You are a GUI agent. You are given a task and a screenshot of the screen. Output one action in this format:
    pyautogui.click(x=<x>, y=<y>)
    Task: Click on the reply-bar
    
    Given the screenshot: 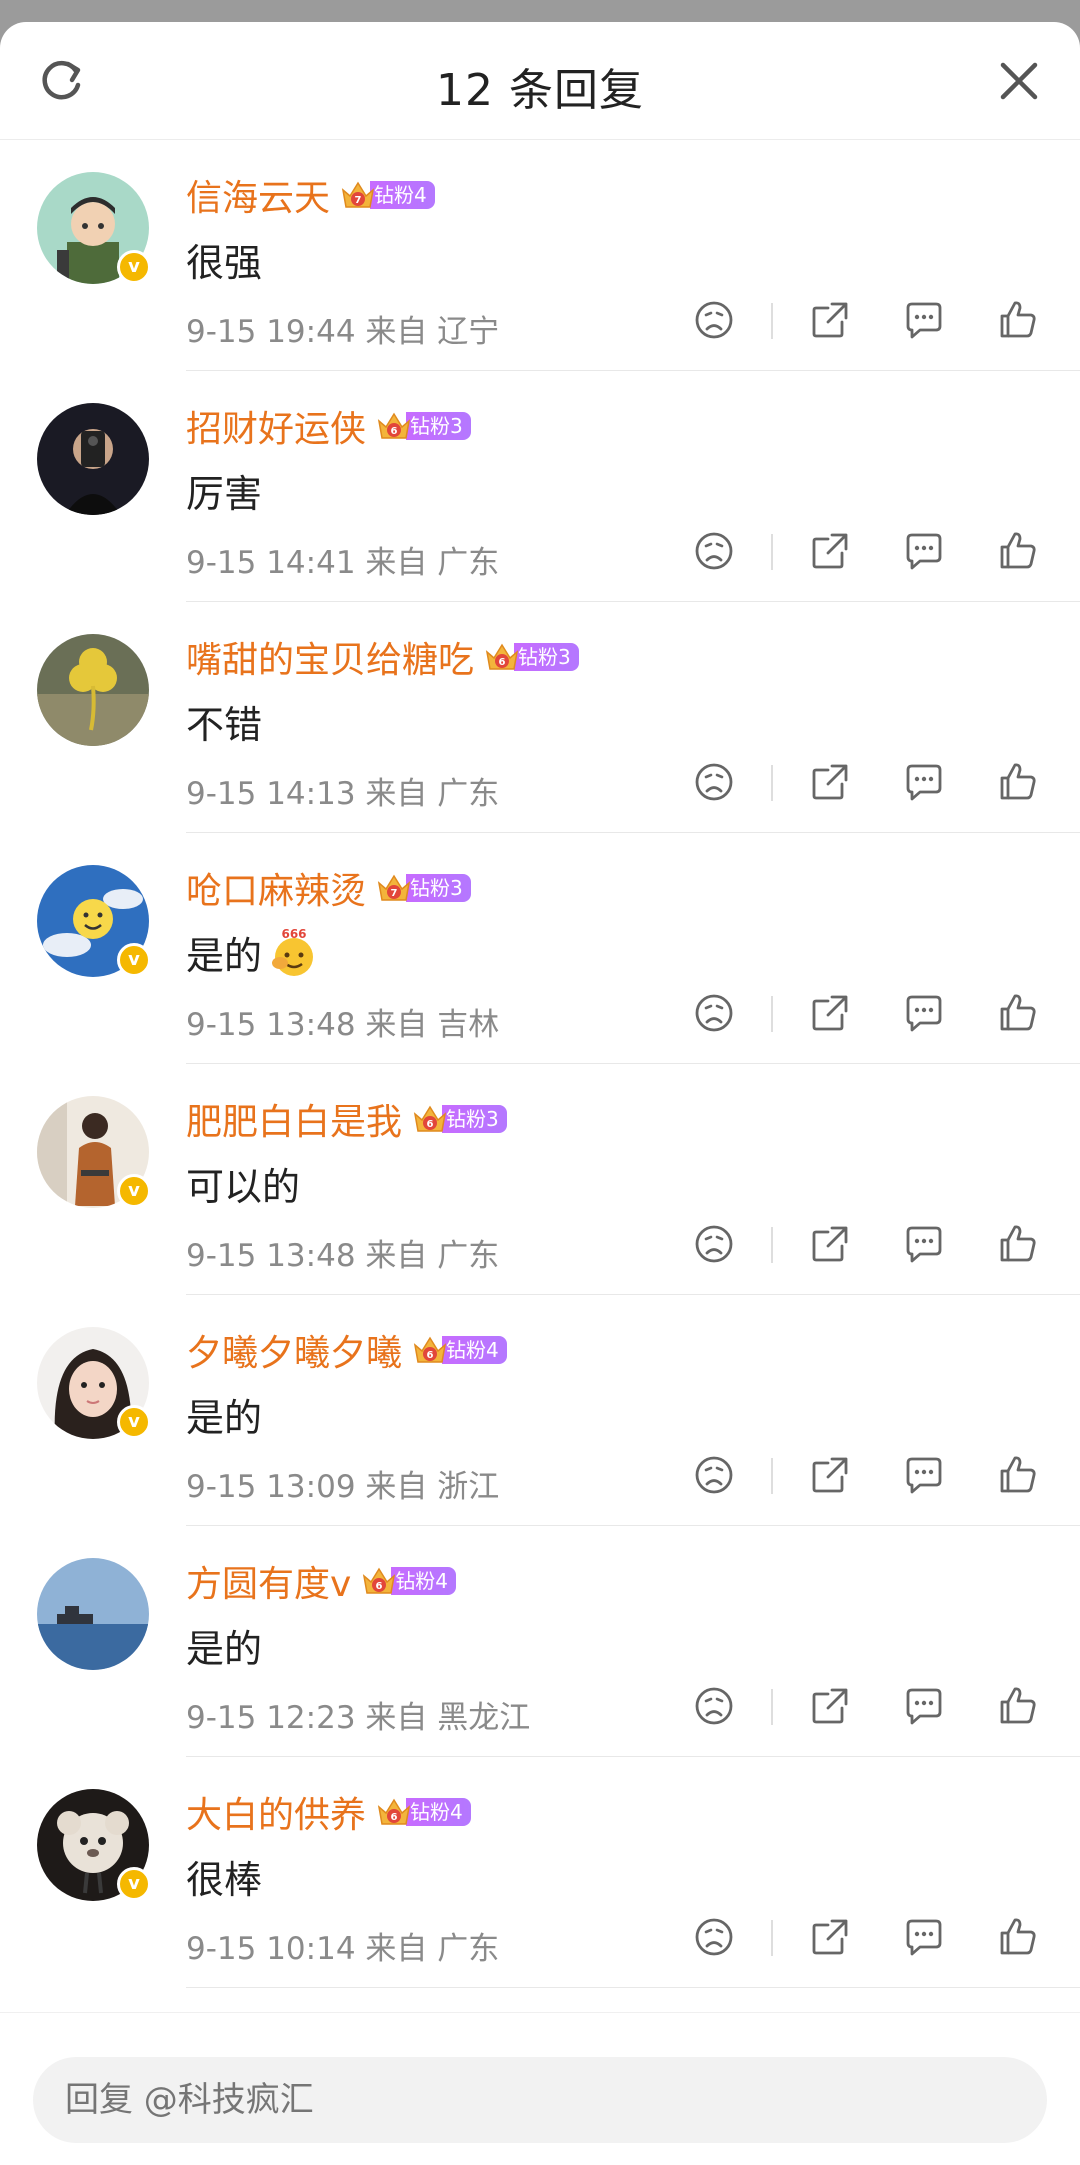 What is the action you would take?
    pyautogui.click(x=540, y=2088)
    